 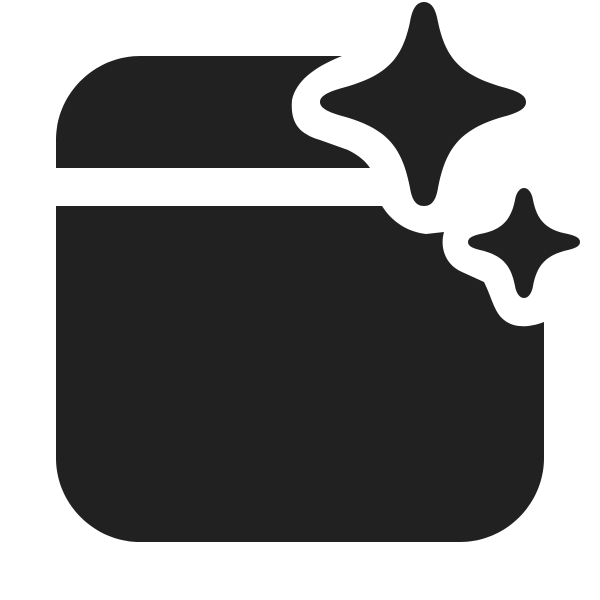 I want to click on window-title-bar, so click(x=213, y=112).